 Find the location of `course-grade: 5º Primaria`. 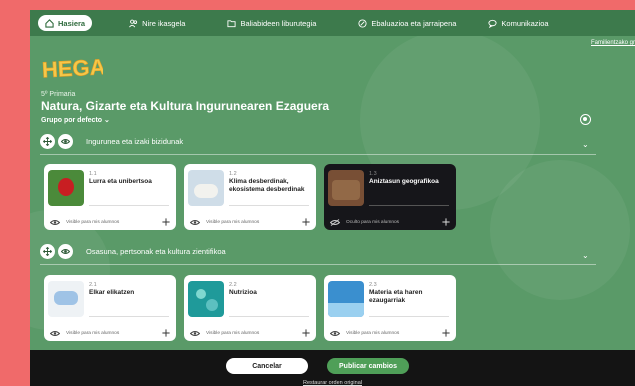

course-grade: 5º Primaria is located at coordinates (58, 94).